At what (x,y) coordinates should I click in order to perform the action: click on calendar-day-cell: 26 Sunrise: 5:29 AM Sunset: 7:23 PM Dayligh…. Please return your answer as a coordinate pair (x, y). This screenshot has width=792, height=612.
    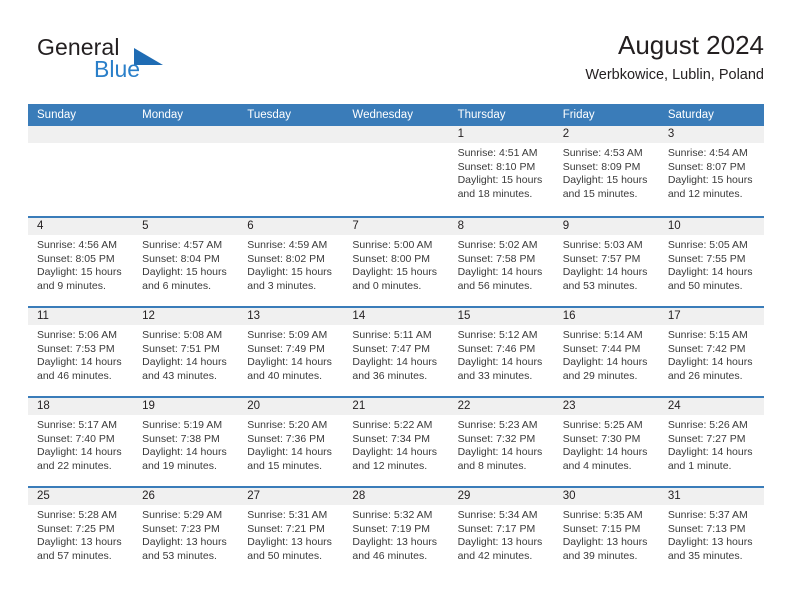
    Looking at the image, I should click on (186, 532).